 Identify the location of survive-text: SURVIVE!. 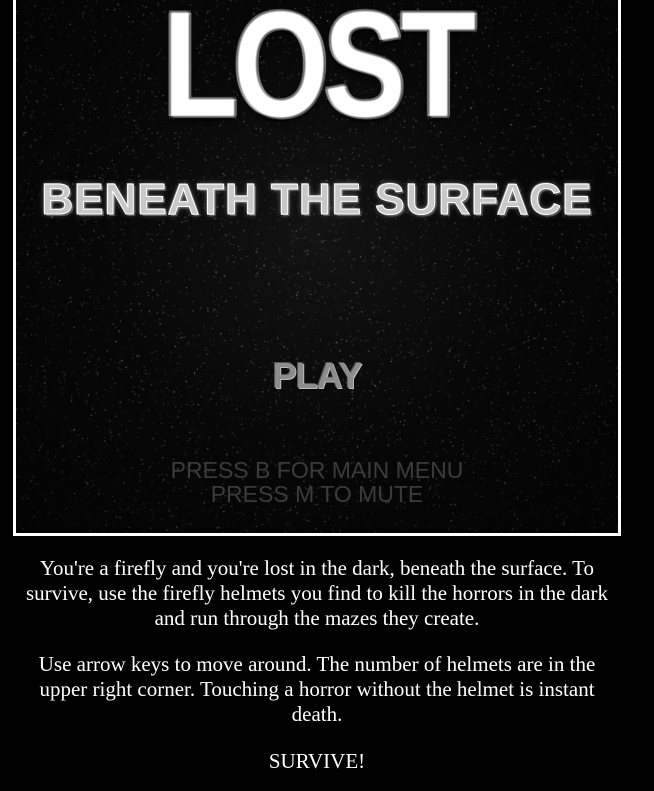
(317, 761).